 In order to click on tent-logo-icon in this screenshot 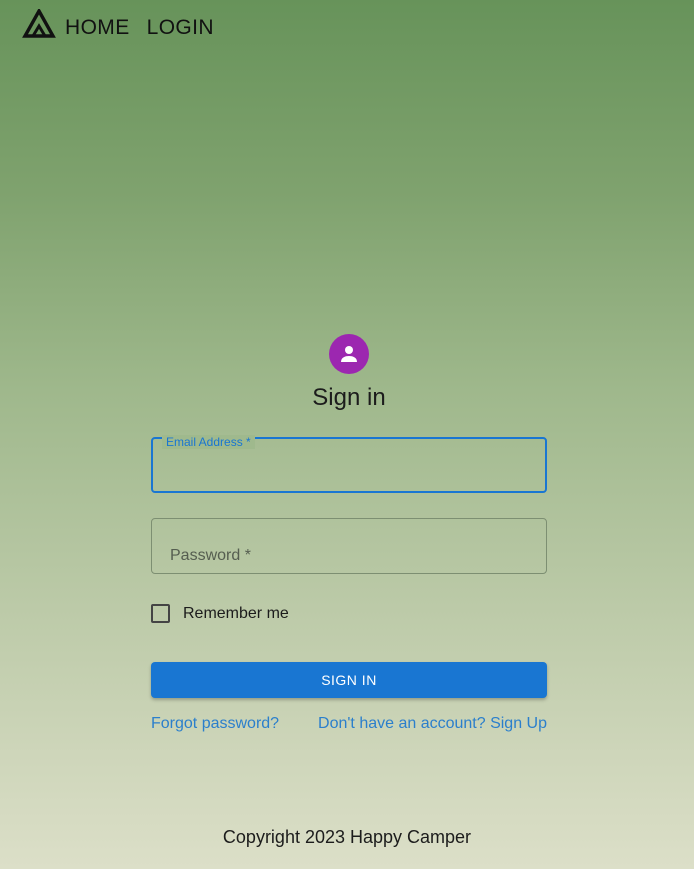, I will do `click(39, 24)`.